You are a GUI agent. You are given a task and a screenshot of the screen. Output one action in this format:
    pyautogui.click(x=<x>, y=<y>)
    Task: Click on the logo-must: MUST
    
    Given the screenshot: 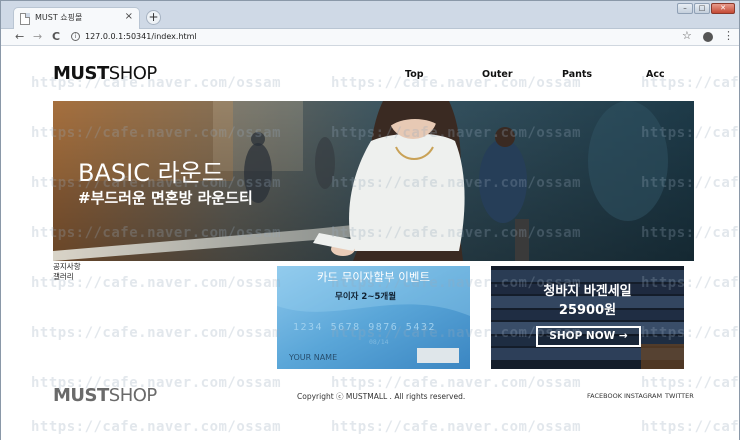 What is the action you would take?
    pyautogui.click(x=81, y=73)
    